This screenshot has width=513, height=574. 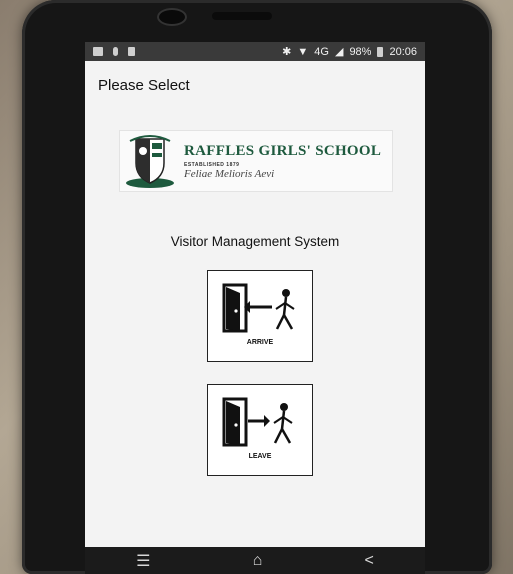 I want to click on leave-label: LEAVE, so click(x=260, y=456).